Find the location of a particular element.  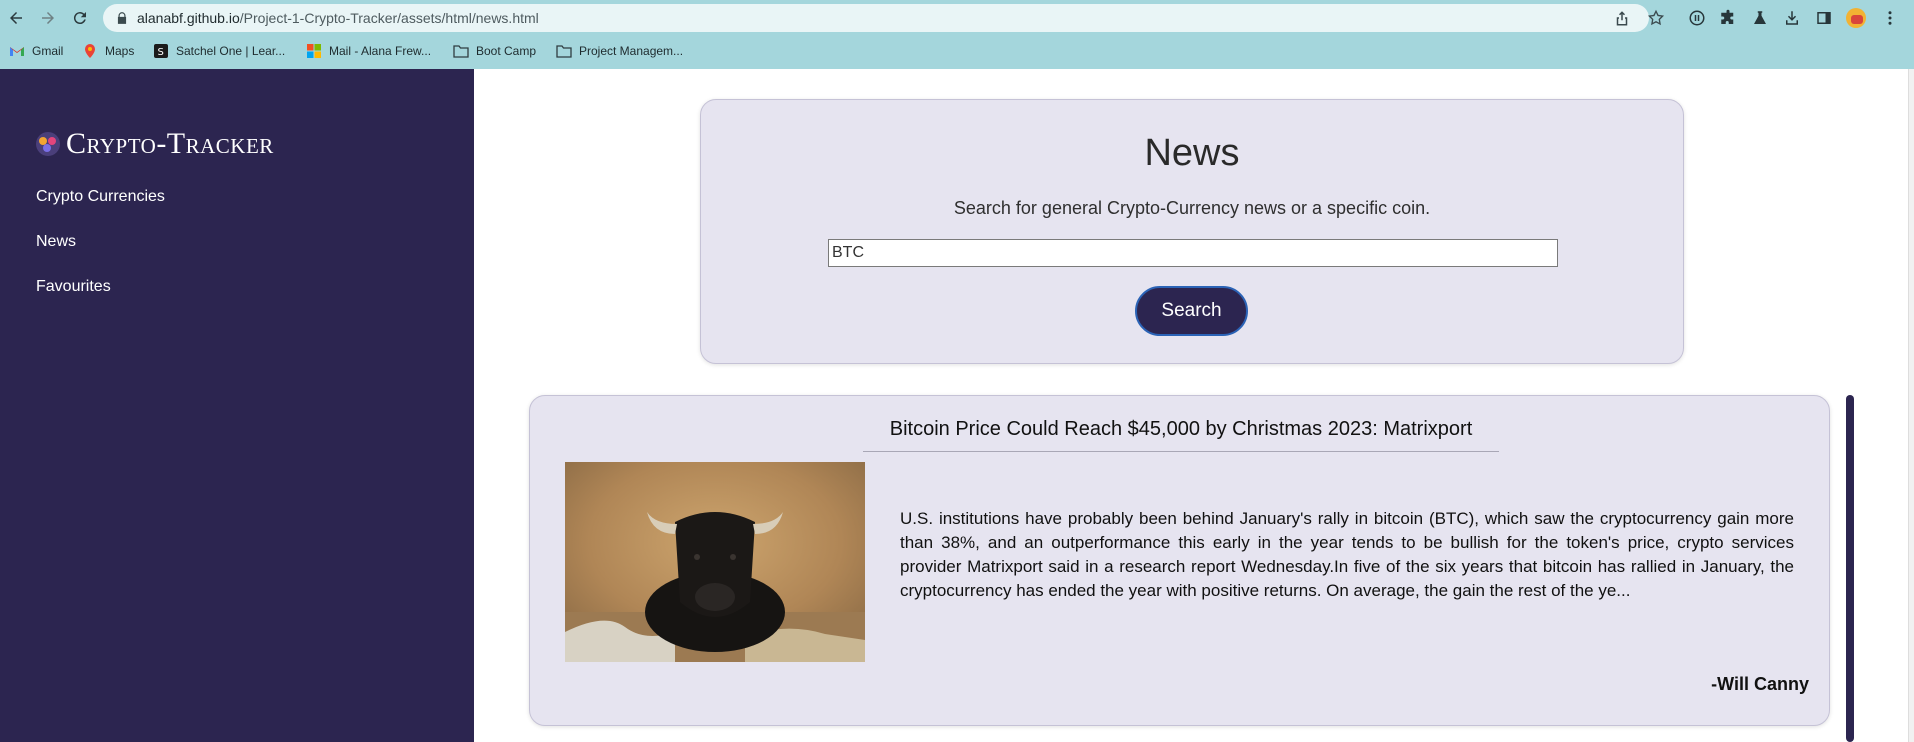

page-title: News is located at coordinates (1192, 153).